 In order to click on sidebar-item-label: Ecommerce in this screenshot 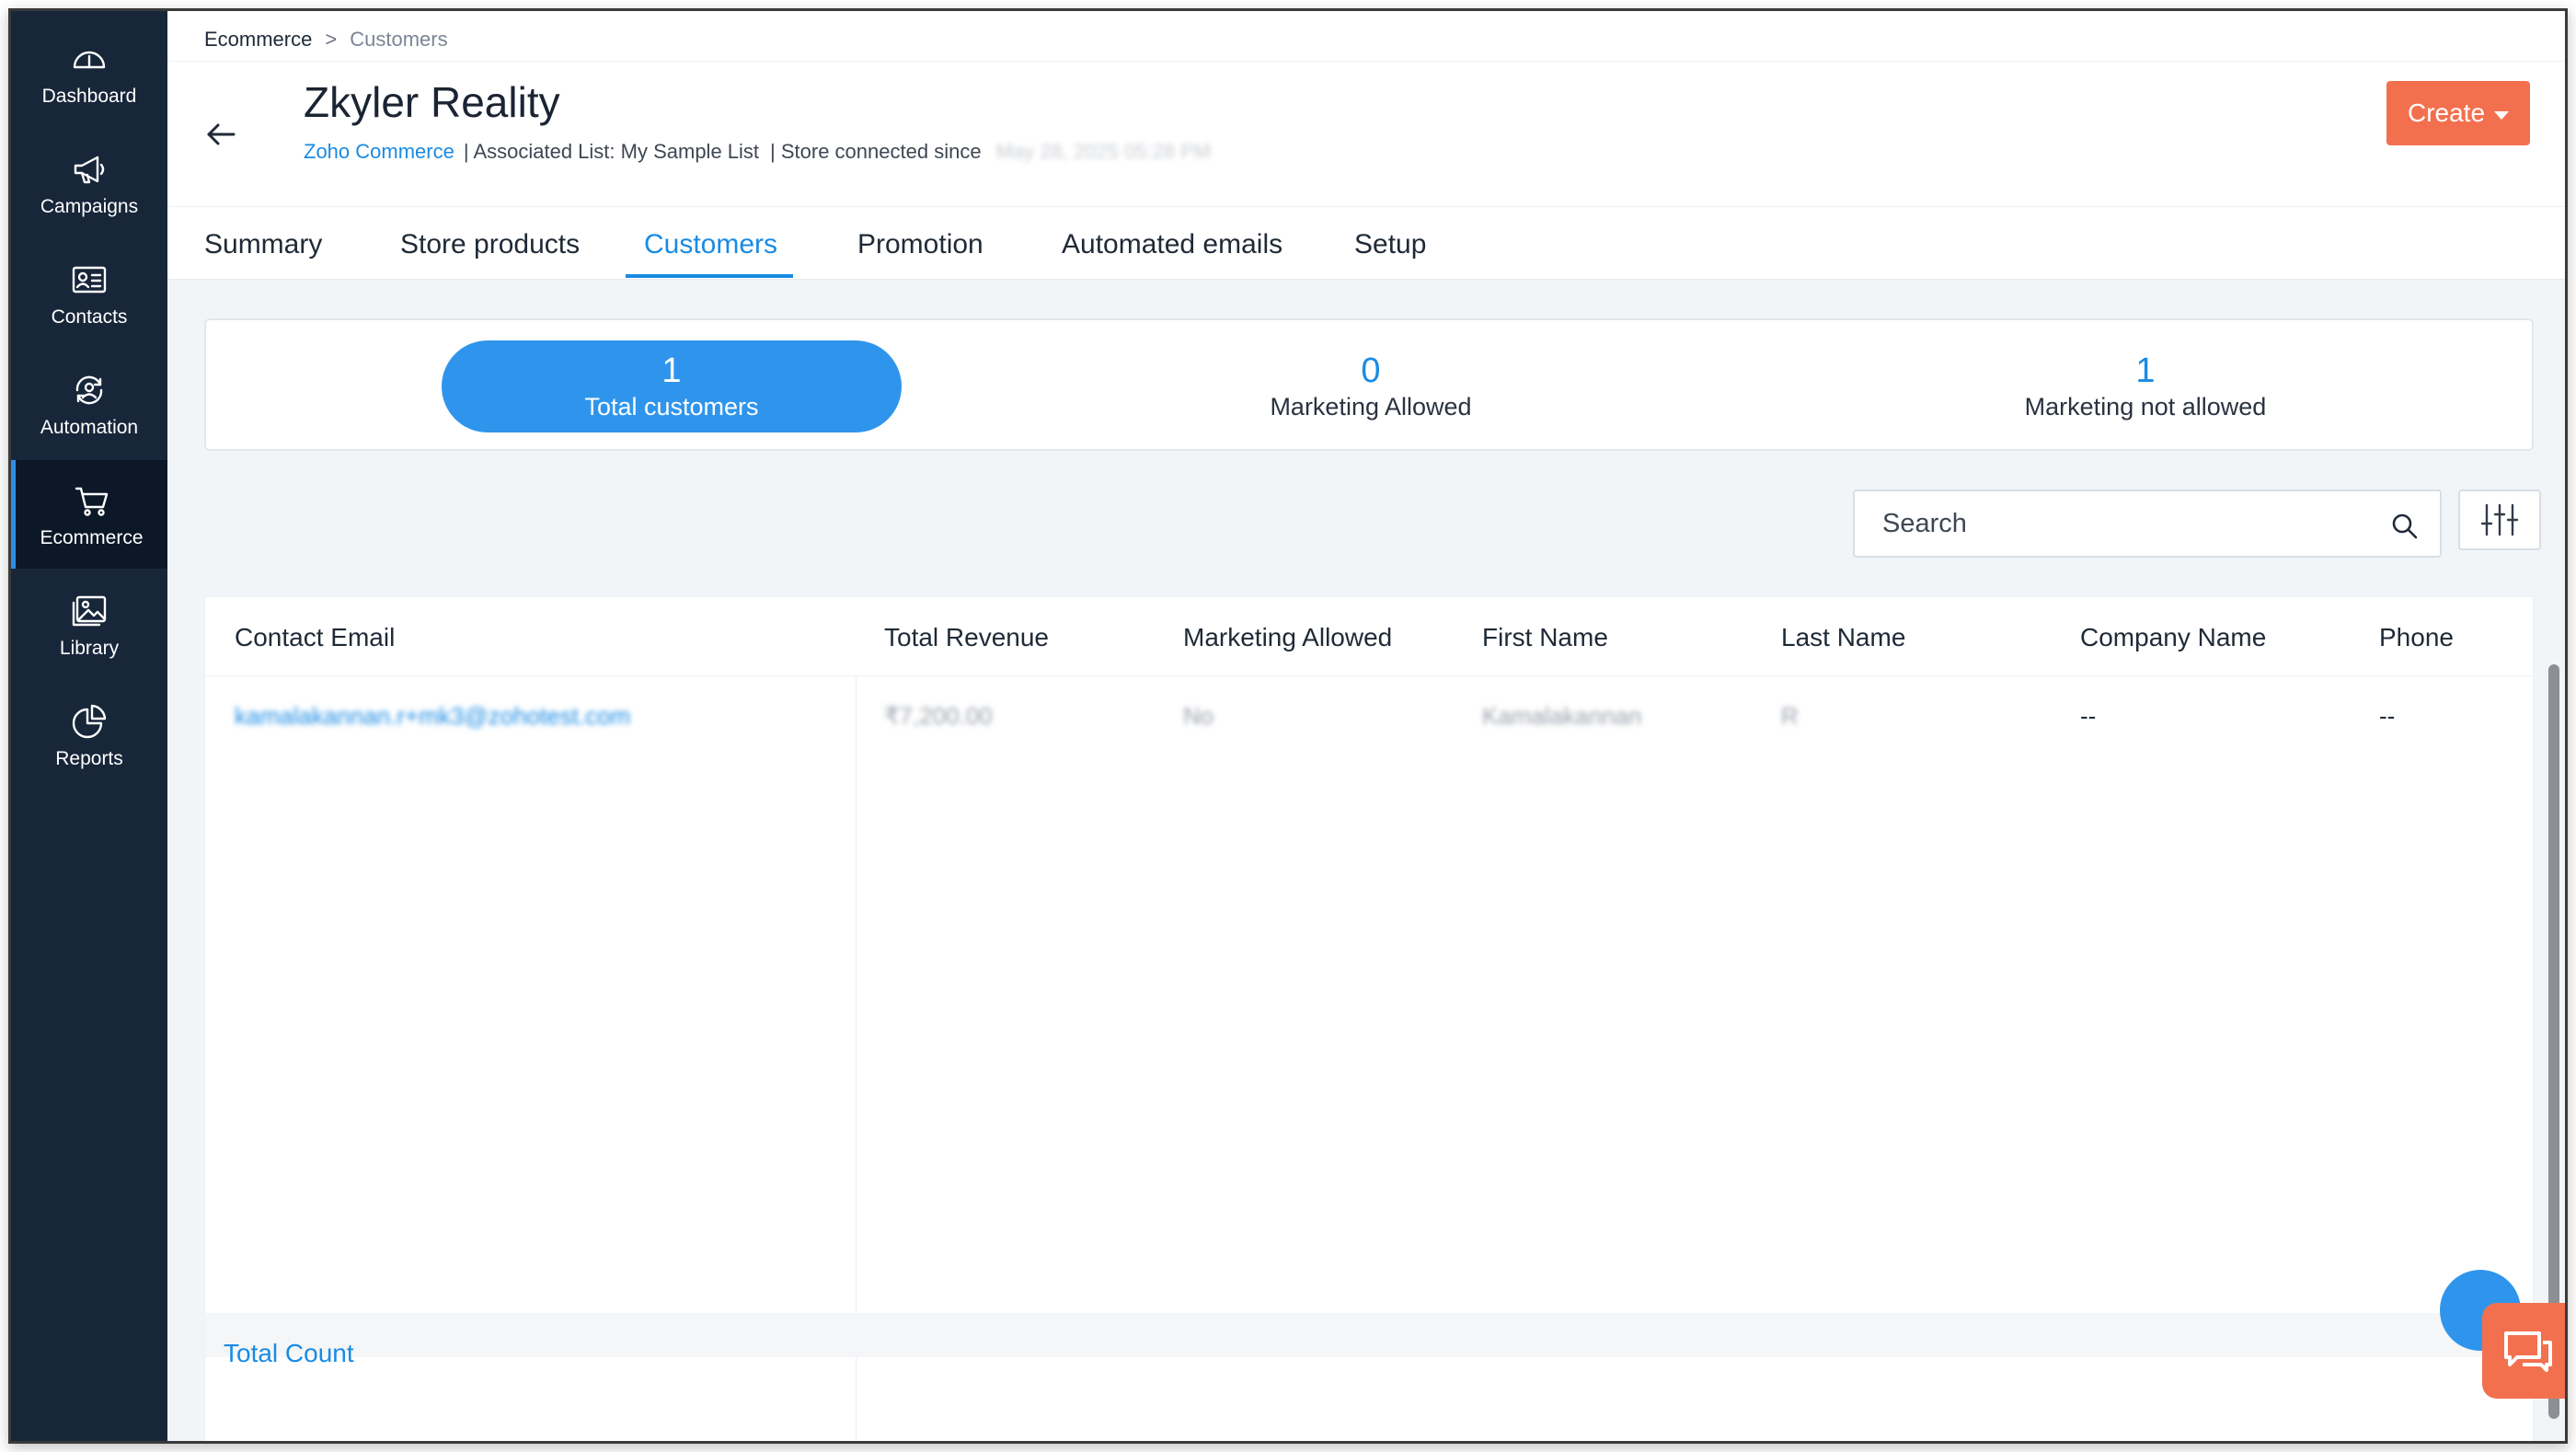, I will do `click(92, 537)`.